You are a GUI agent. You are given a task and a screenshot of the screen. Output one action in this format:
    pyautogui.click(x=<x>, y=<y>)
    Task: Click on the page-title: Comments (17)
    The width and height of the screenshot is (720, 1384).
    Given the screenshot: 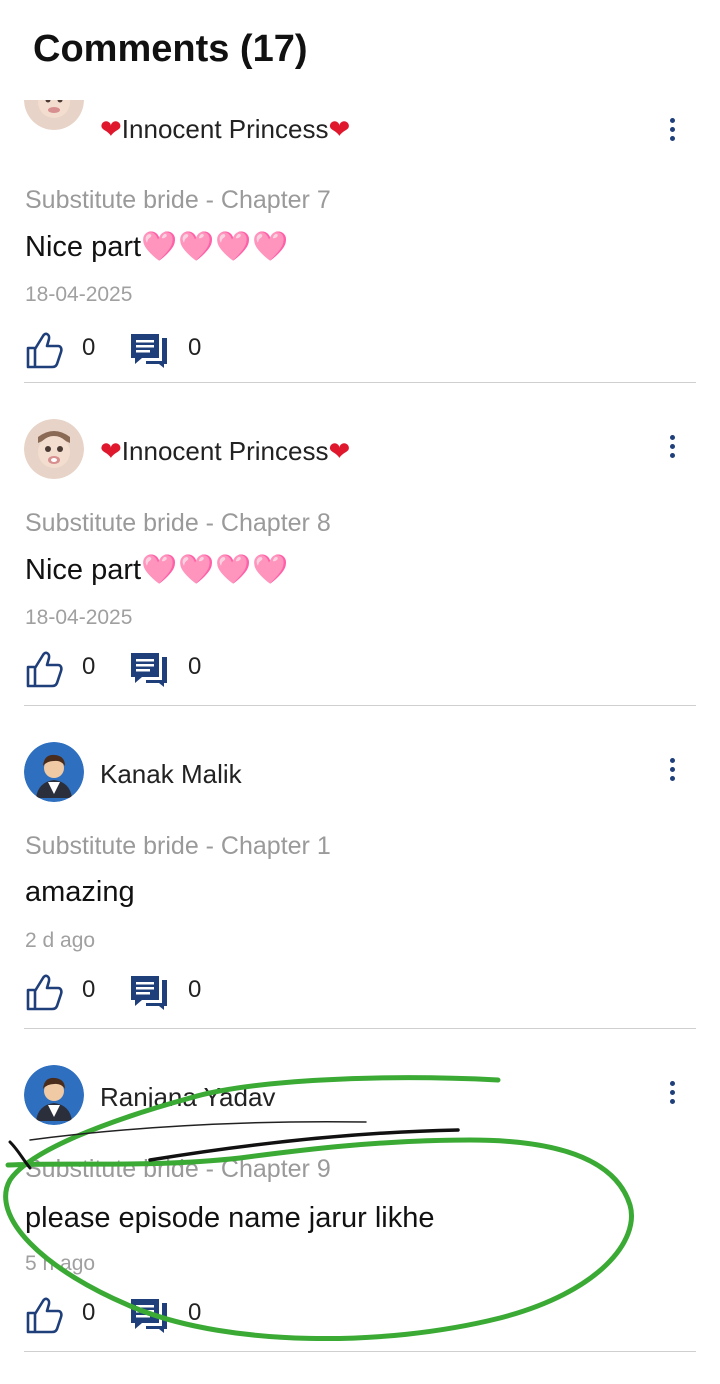 What is the action you would take?
    pyautogui.click(x=170, y=49)
    